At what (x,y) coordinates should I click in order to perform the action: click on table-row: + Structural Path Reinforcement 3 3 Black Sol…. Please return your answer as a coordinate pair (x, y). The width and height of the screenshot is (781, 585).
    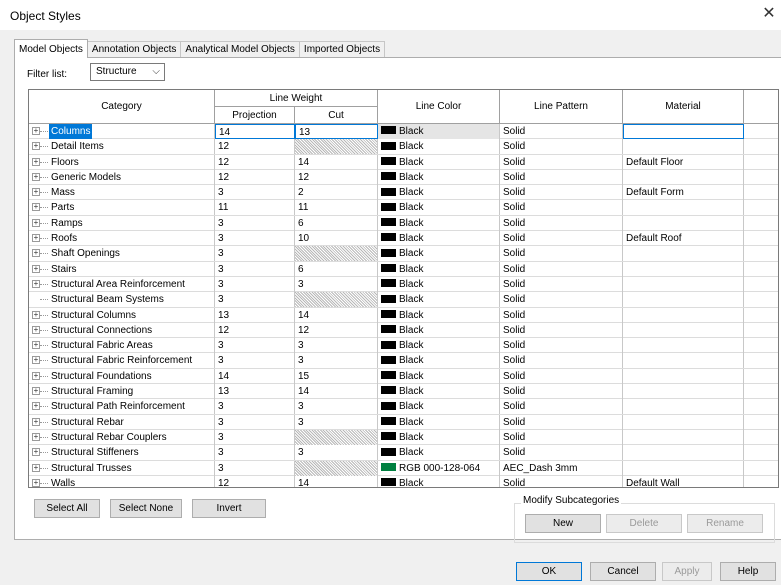
    Looking at the image, I should click on (403, 407).